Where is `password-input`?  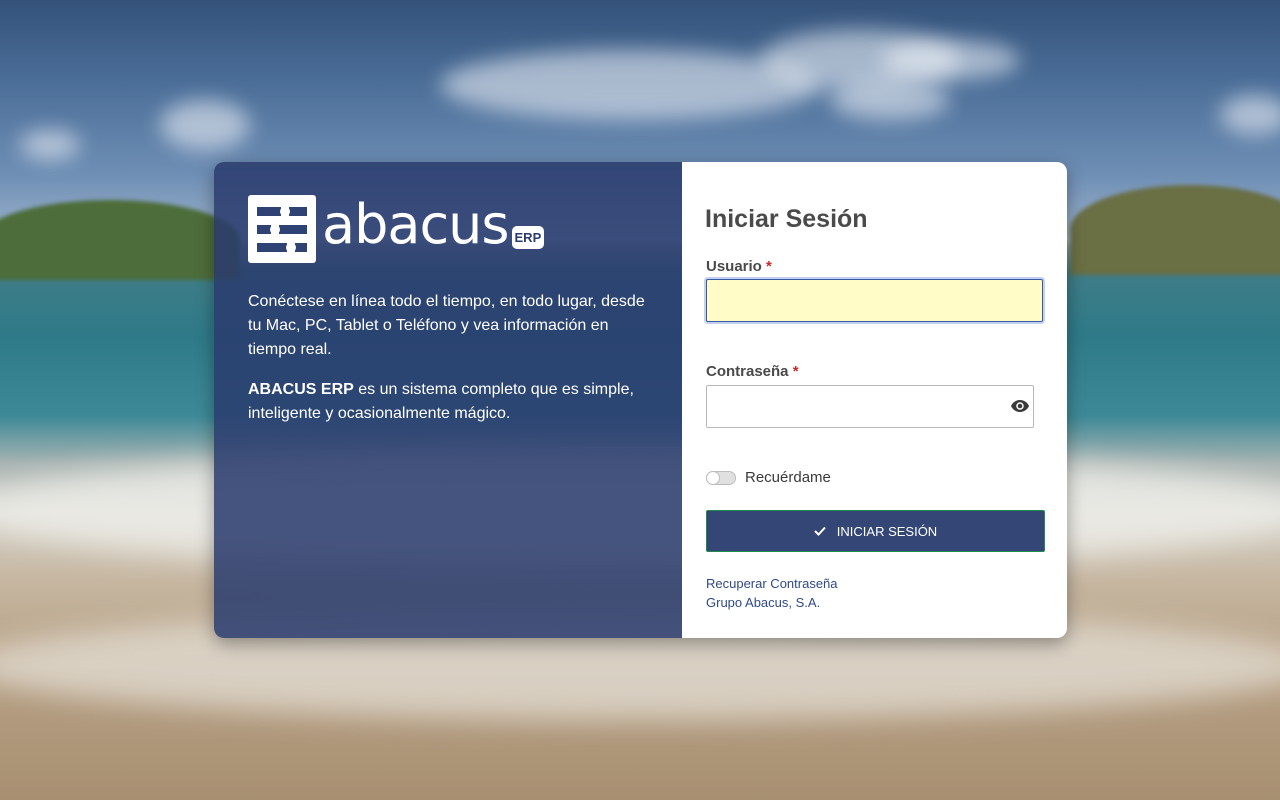 password-input is located at coordinates (870, 406).